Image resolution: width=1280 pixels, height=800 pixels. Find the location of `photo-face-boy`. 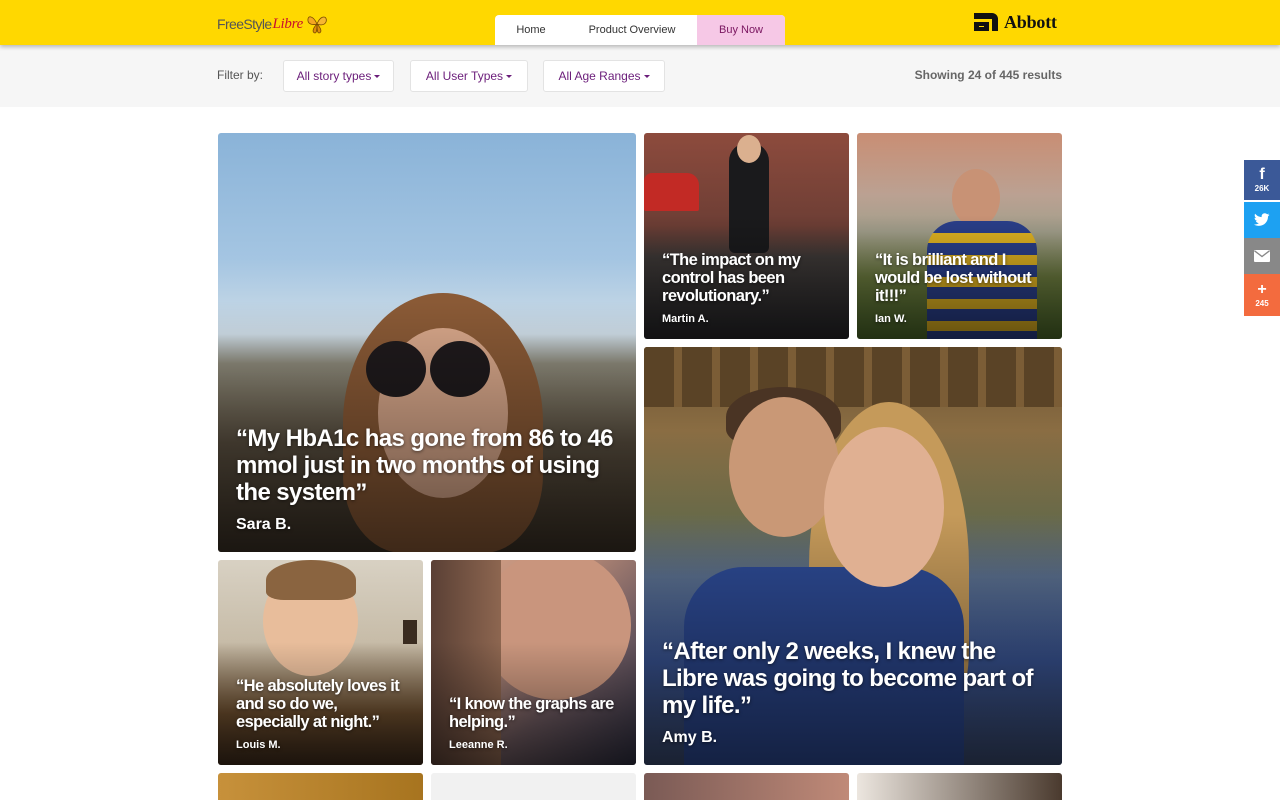

photo-face-boy is located at coordinates (784, 467).